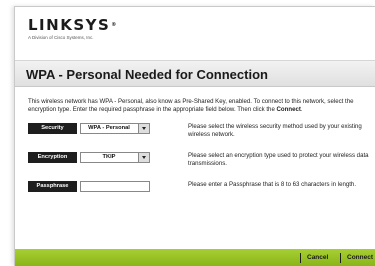 The width and height of the screenshot is (375, 266). What do you see at coordinates (288, 109) in the screenshot?
I see `intro-connect-word: Connect` at bounding box center [288, 109].